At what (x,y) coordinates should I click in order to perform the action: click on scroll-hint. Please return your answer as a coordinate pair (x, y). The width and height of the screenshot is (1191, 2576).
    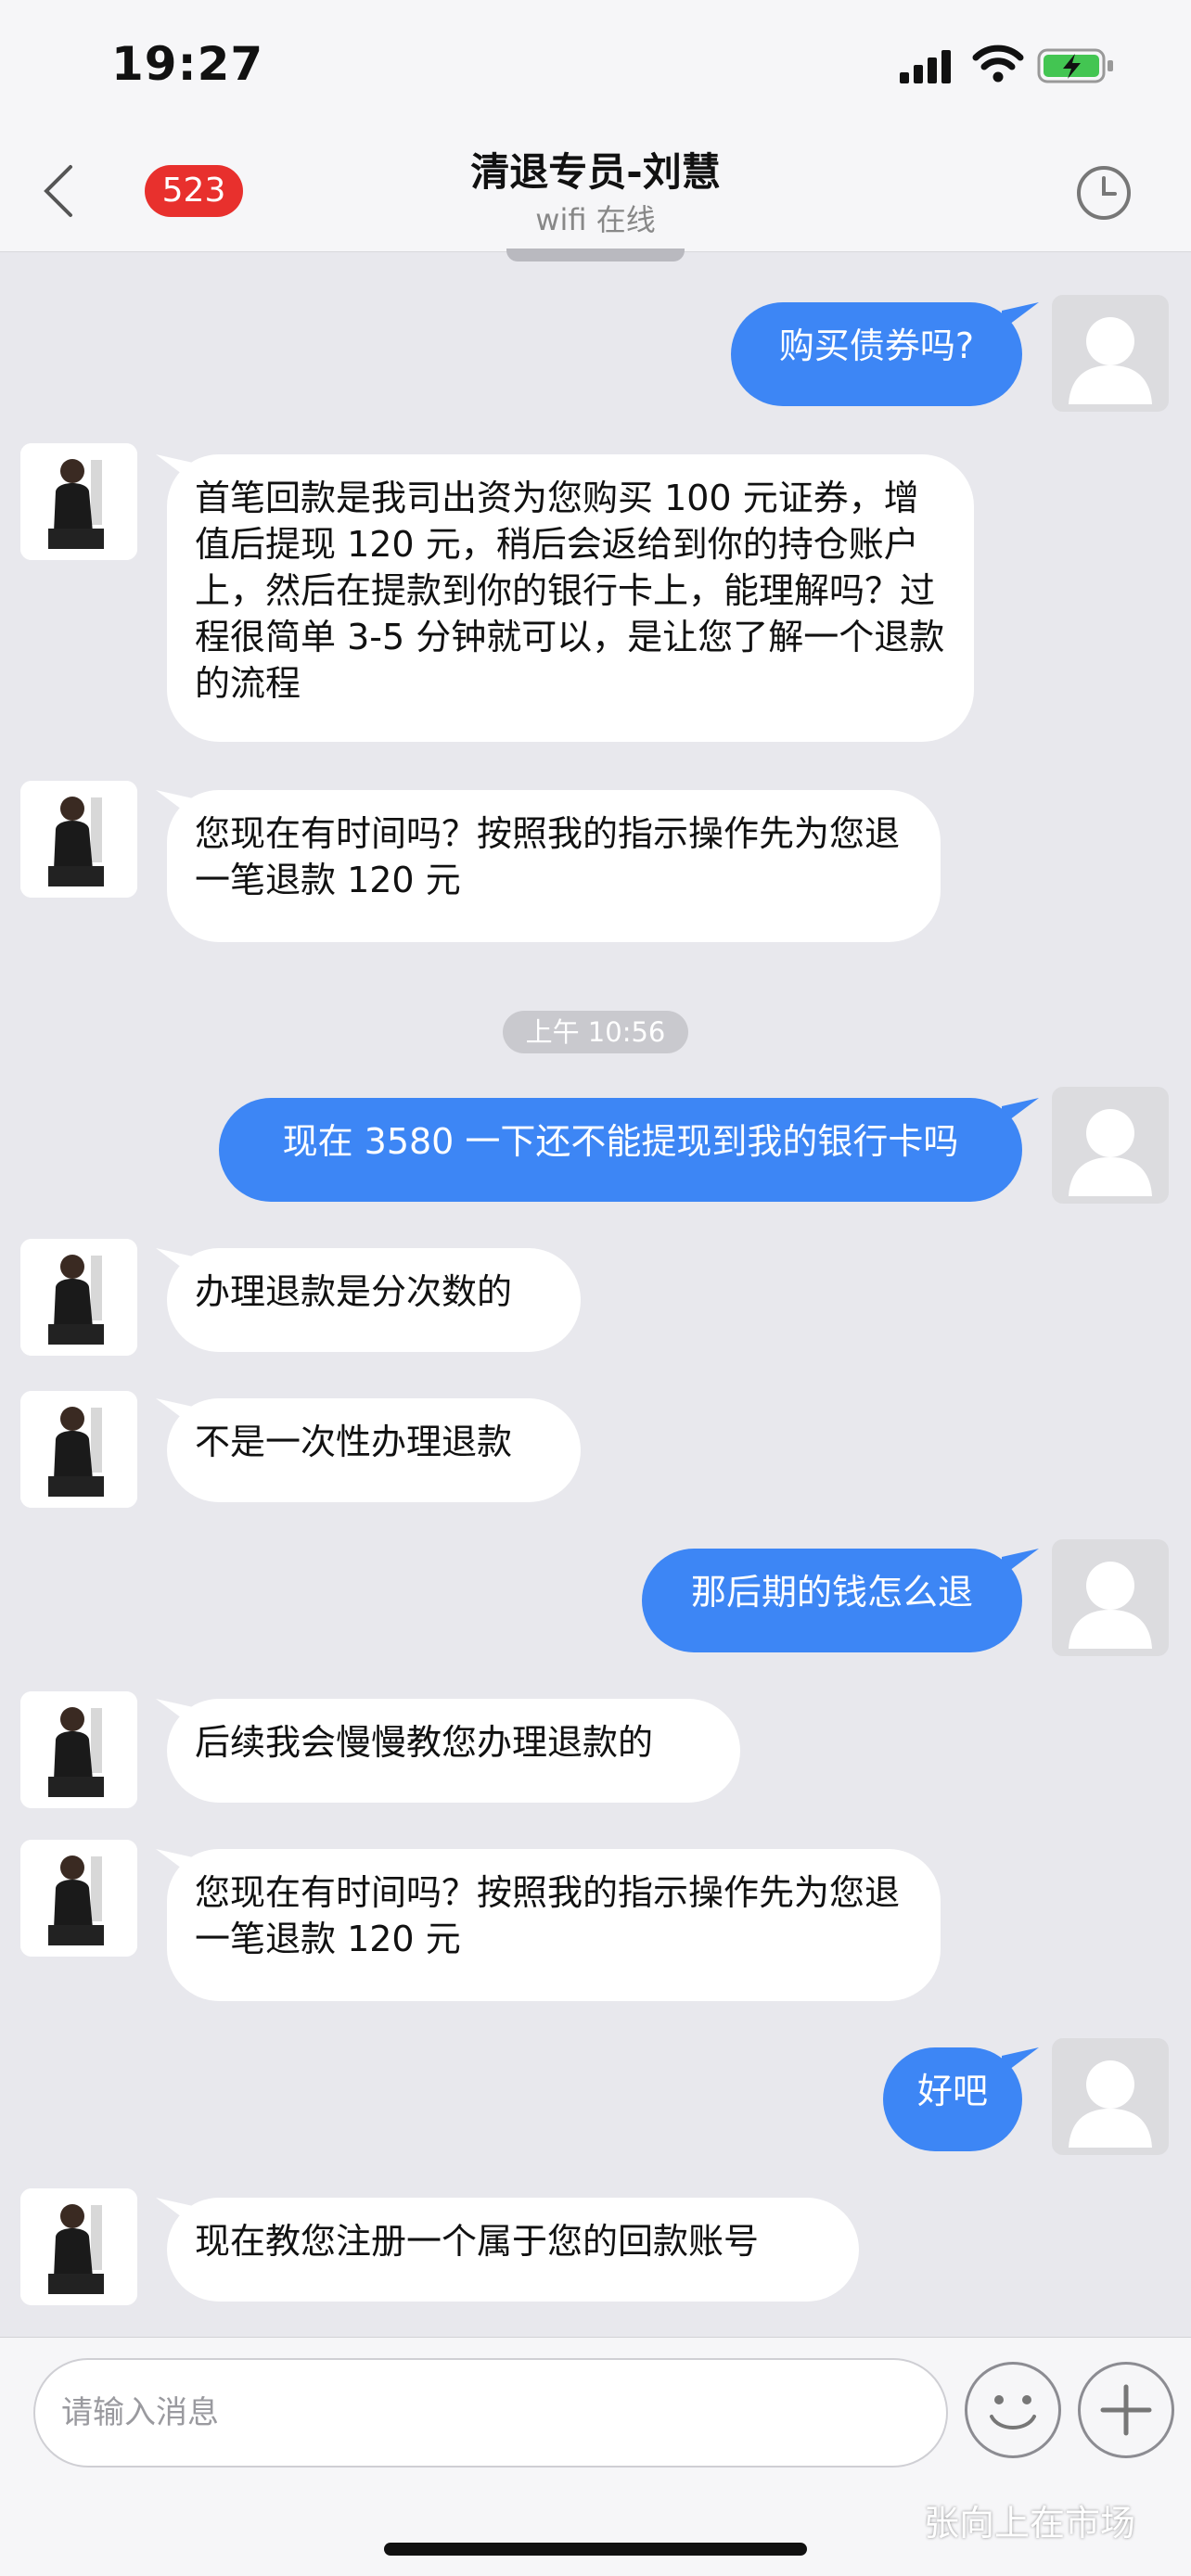
    Looking at the image, I should click on (595, 255).